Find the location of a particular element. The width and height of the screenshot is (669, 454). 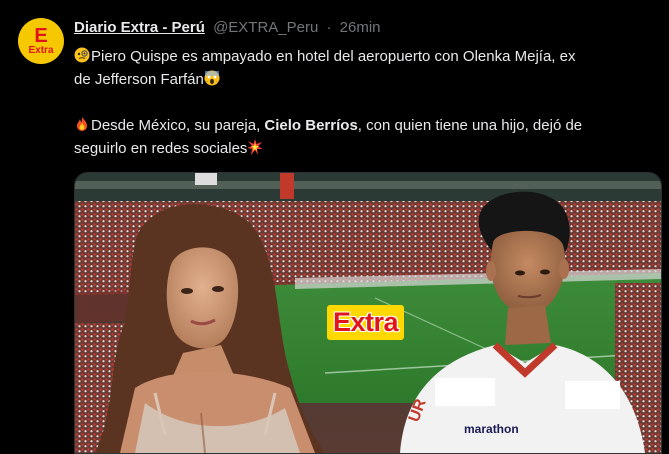

text-line-3-end: , con quien tiene una hijo, dejó de is located at coordinates (470, 125).